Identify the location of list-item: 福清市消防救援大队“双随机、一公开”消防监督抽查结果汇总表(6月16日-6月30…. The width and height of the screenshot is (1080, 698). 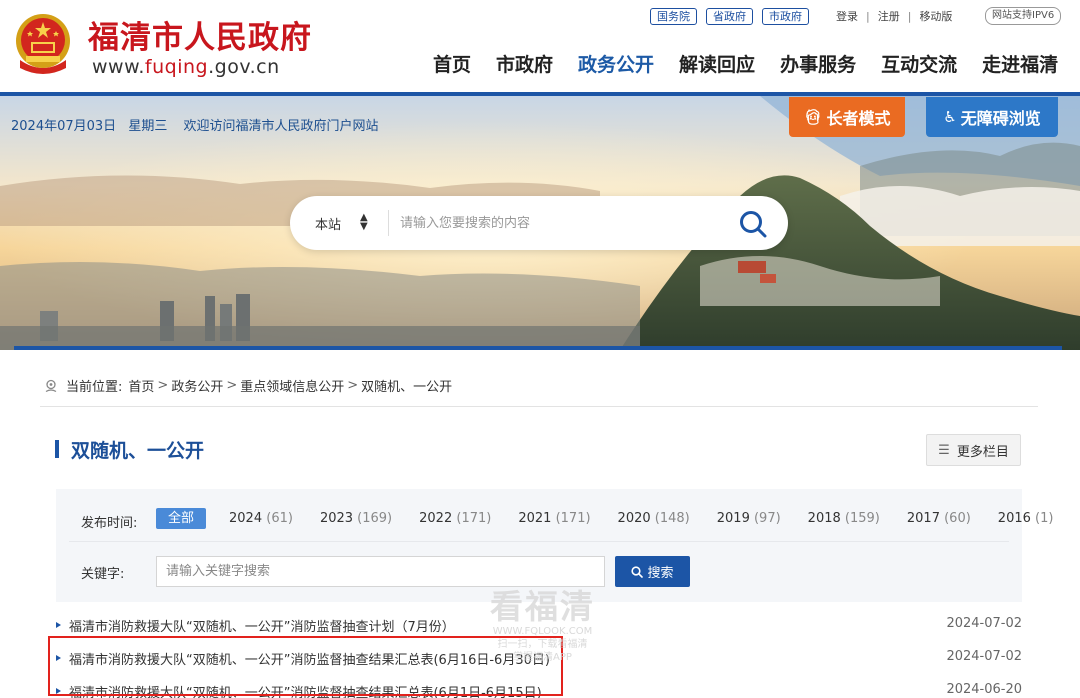
(538, 662).